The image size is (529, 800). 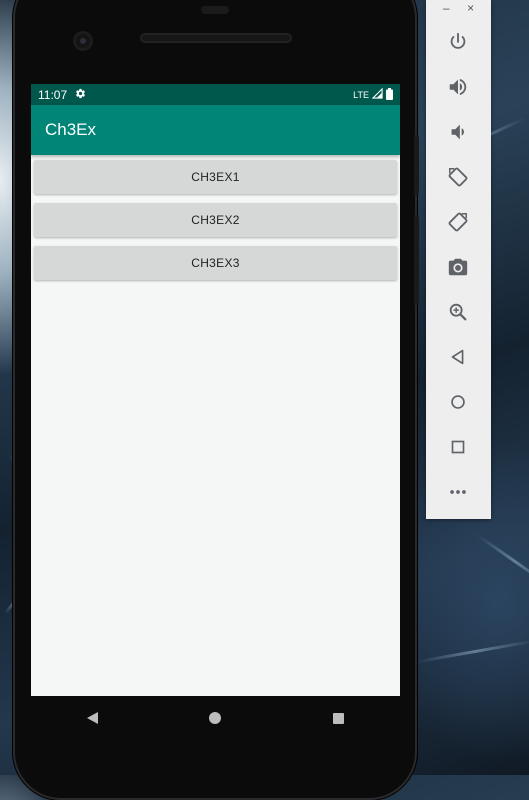 What do you see at coordinates (458, 177) in the screenshot?
I see `rotate-left-icon` at bounding box center [458, 177].